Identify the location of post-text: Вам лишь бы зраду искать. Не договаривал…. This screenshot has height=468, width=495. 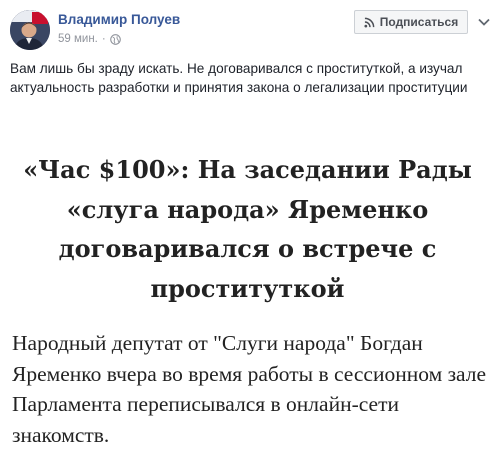
(239, 78).